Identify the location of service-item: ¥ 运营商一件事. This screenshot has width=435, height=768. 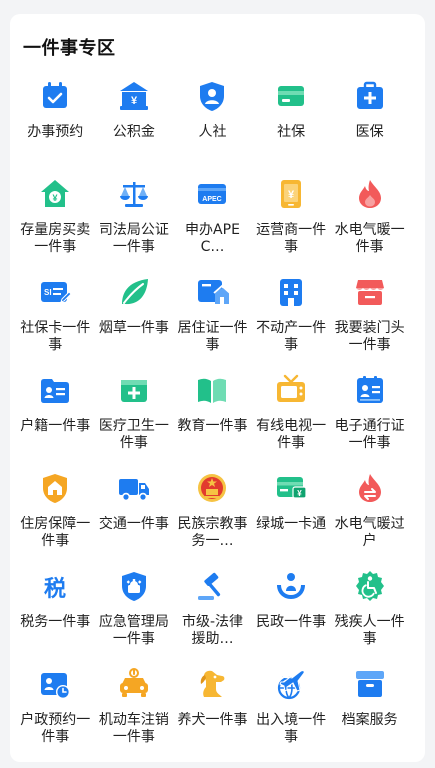
(291, 226).